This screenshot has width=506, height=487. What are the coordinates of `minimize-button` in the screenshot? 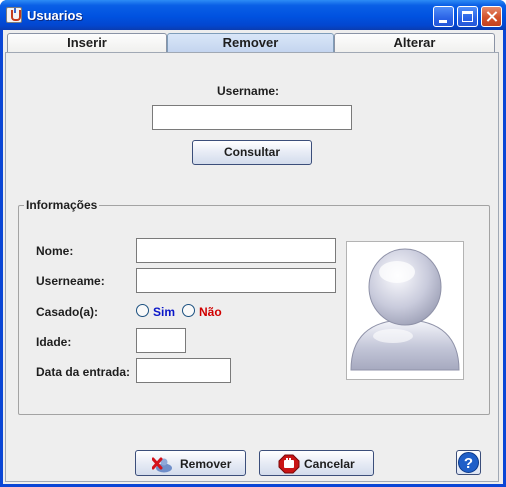 It's located at (443, 16).